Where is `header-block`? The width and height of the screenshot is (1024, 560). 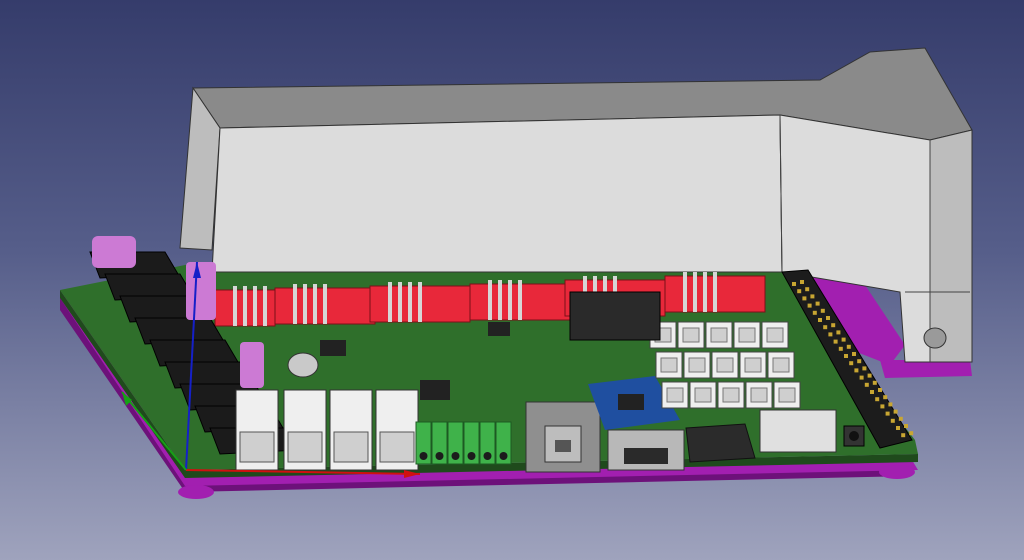
header-block is located at coordinates (798, 431).